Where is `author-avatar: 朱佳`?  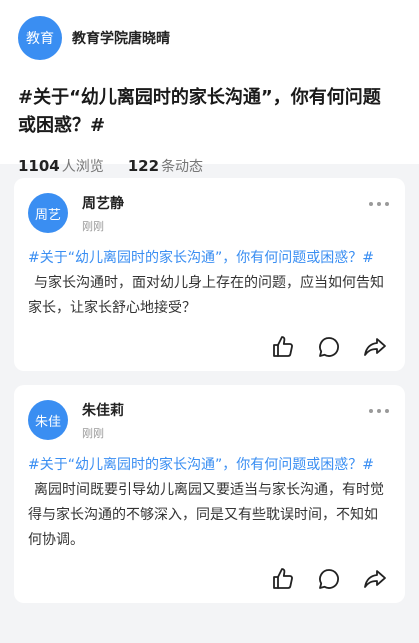 author-avatar: 朱佳 is located at coordinates (48, 420).